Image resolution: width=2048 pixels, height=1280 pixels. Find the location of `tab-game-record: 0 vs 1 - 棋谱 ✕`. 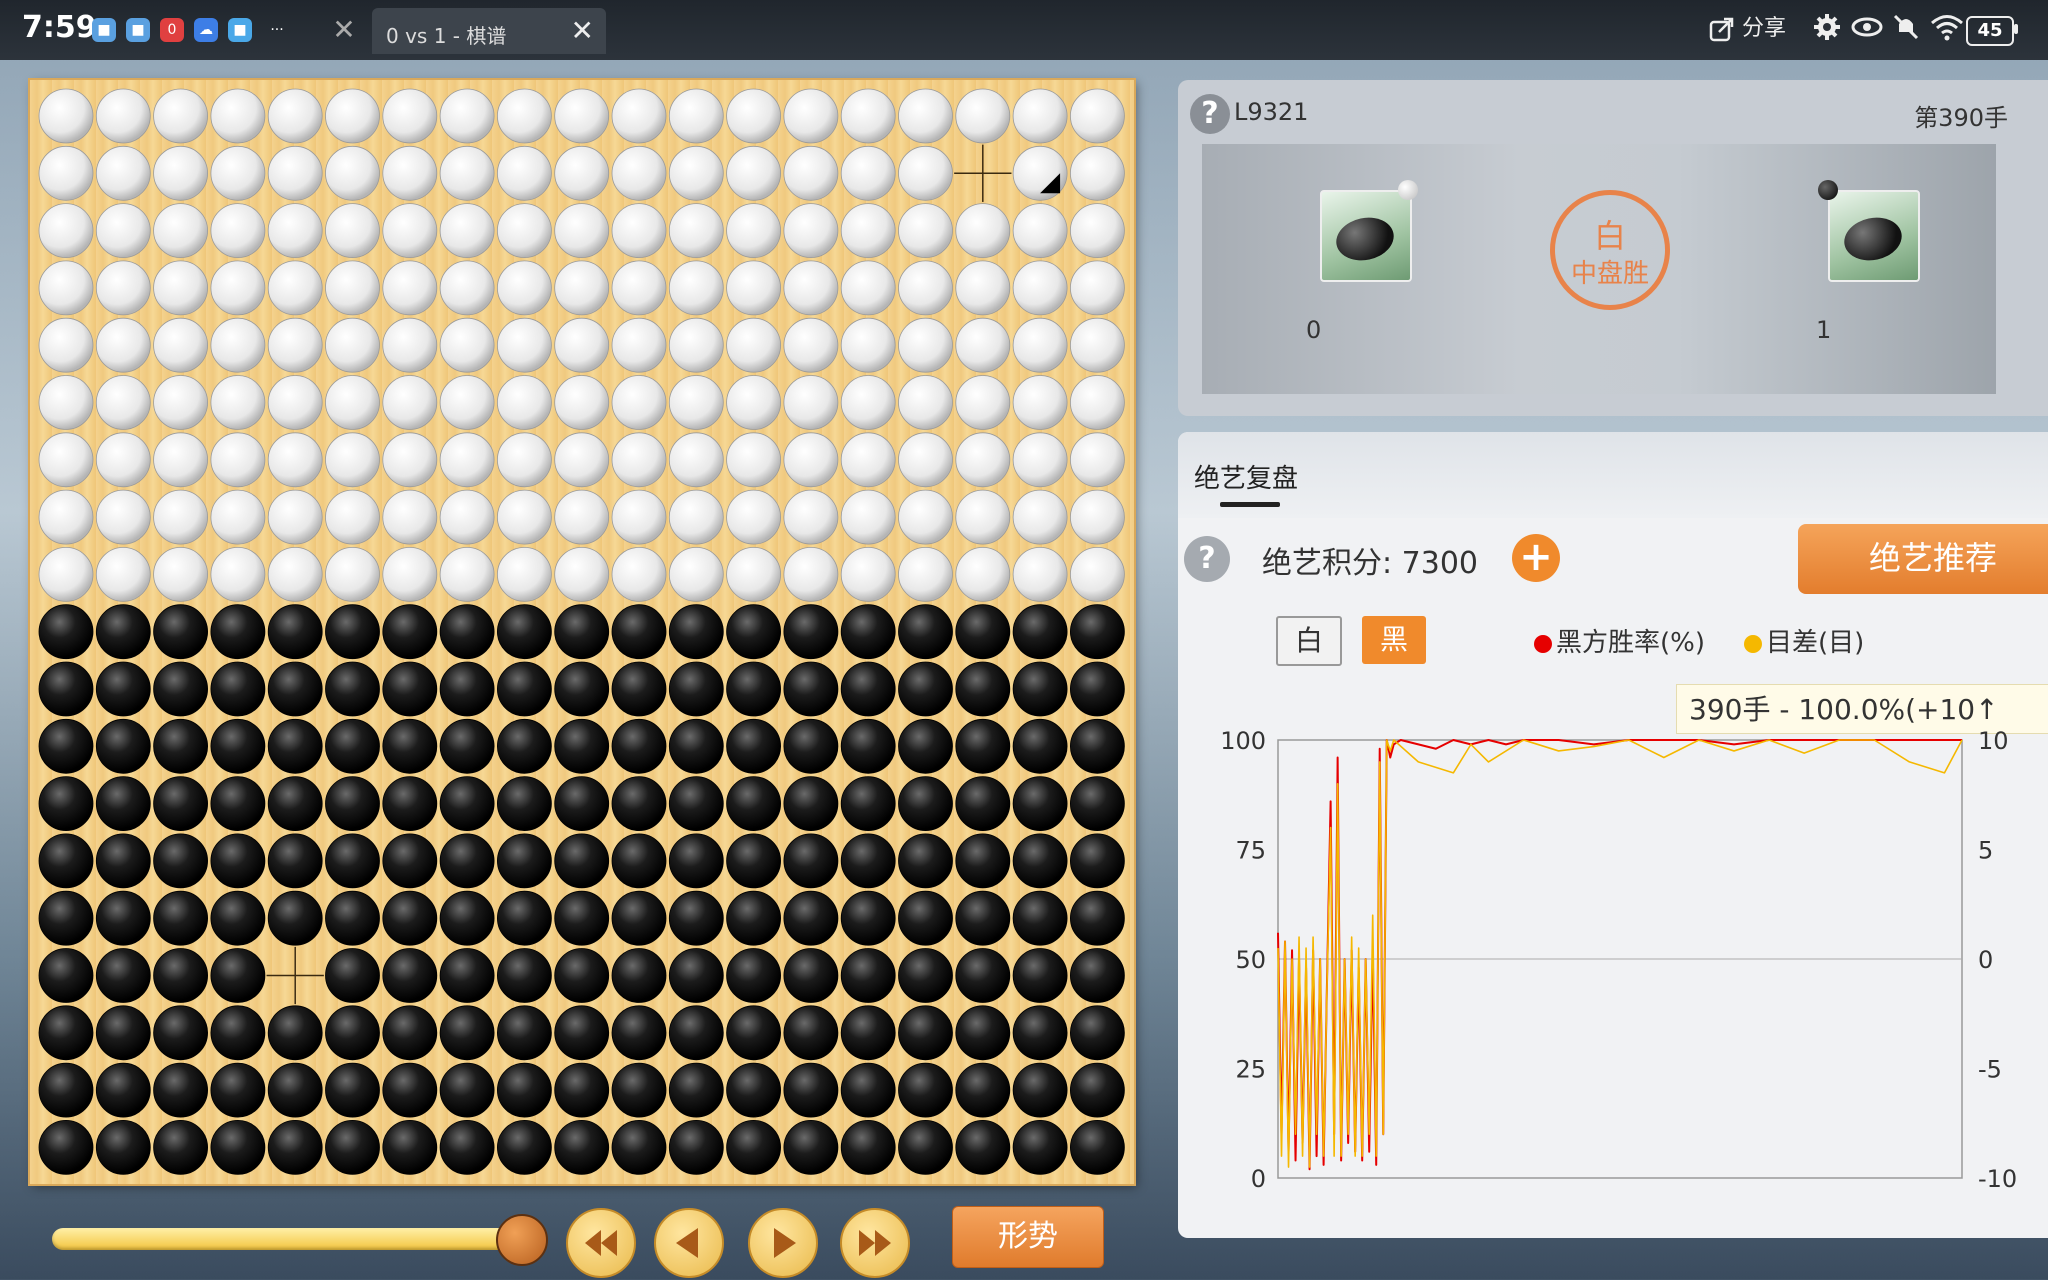

tab-game-record: 0 vs 1 - 棋谱 ✕ is located at coordinates (489, 31).